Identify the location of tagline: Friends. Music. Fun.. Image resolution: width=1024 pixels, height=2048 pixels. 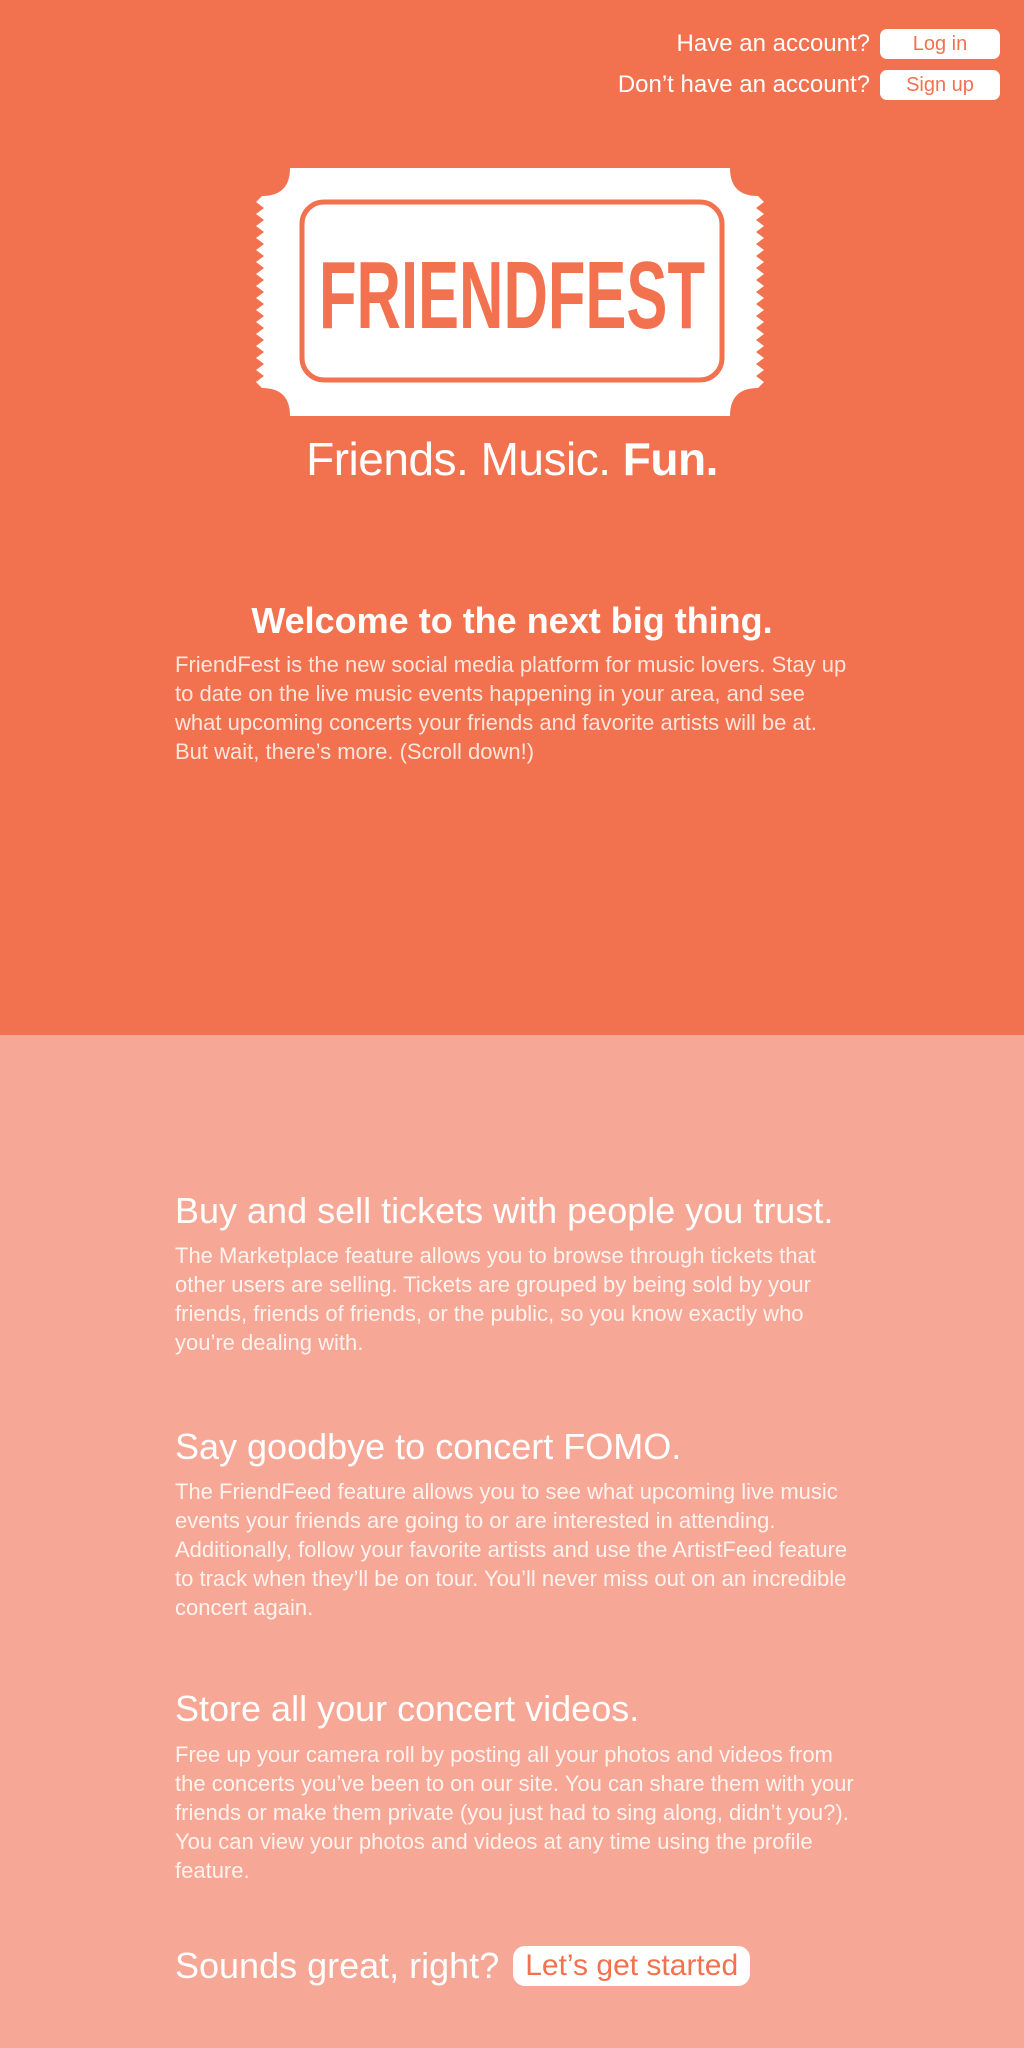
(512, 459).